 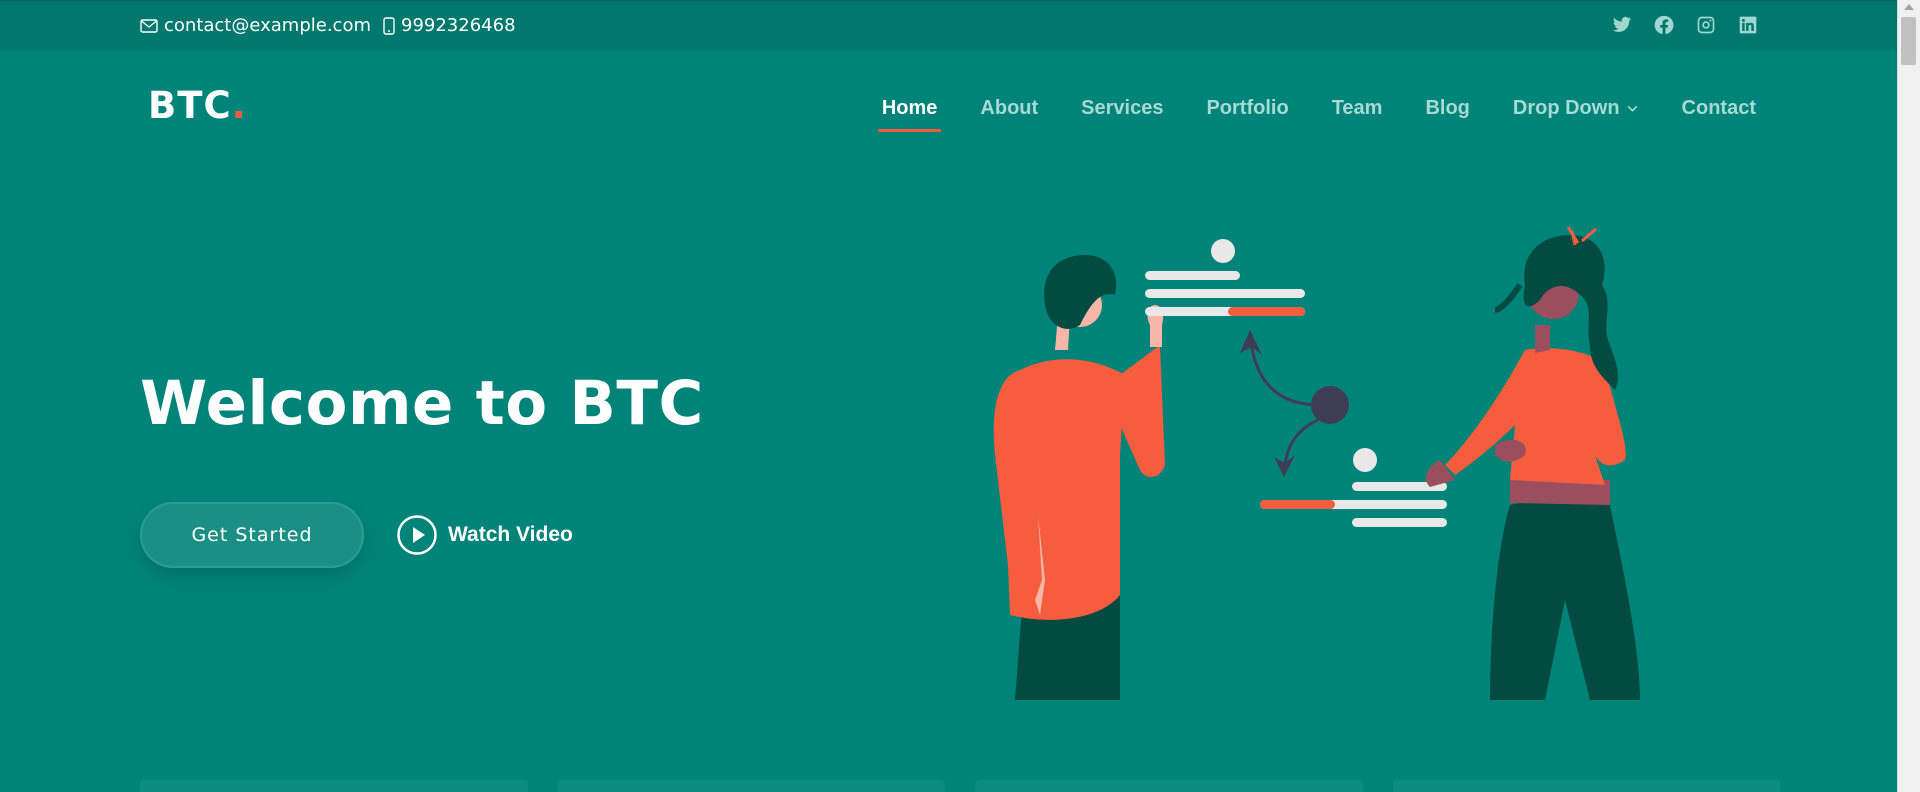 What do you see at coordinates (190, 105) in the screenshot?
I see `logo-text: BTC` at bounding box center [190, 105].